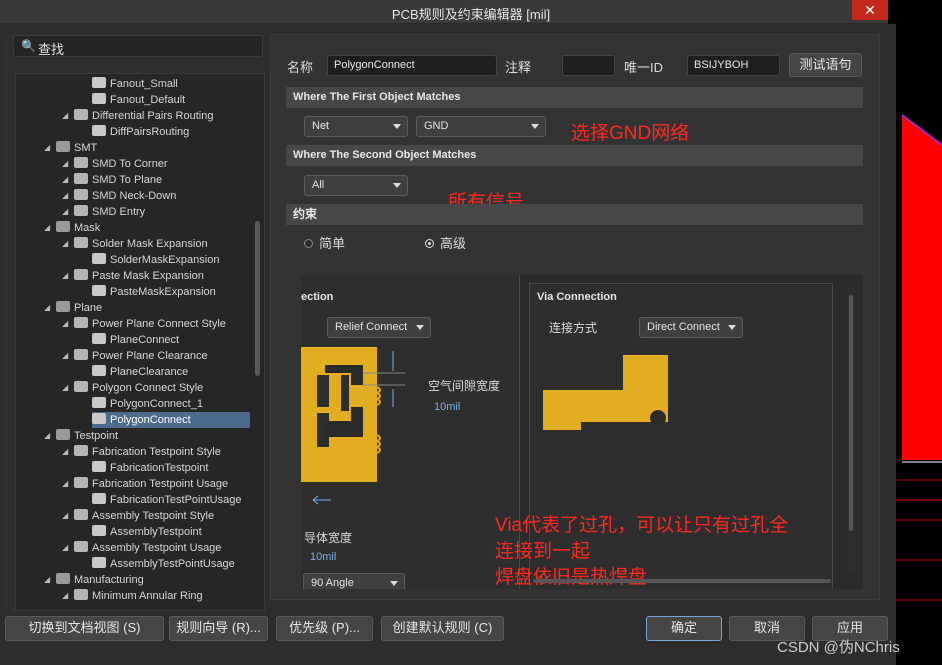  I want to click on tree-item: Polygon Connect Style, so click(138, 388).